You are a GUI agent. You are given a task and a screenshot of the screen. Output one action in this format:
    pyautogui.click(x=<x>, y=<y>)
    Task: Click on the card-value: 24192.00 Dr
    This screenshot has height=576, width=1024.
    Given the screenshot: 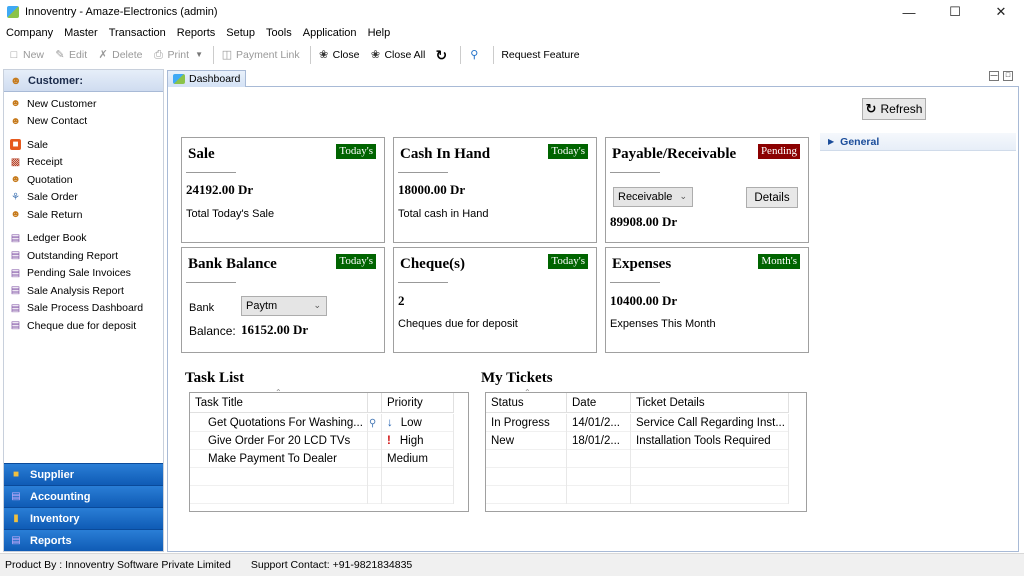 What is the action you would take?
    pyautogui.click(x=220, y=189)
    